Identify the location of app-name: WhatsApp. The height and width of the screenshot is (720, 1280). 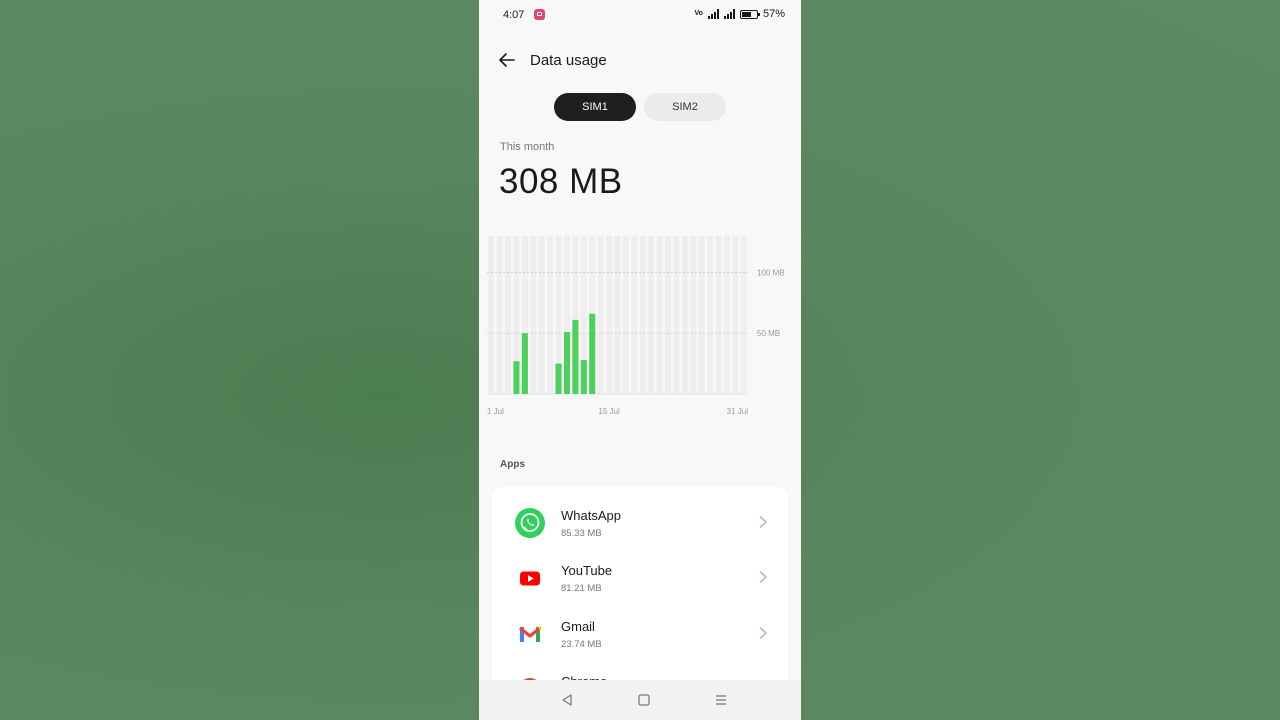
(591, 515).